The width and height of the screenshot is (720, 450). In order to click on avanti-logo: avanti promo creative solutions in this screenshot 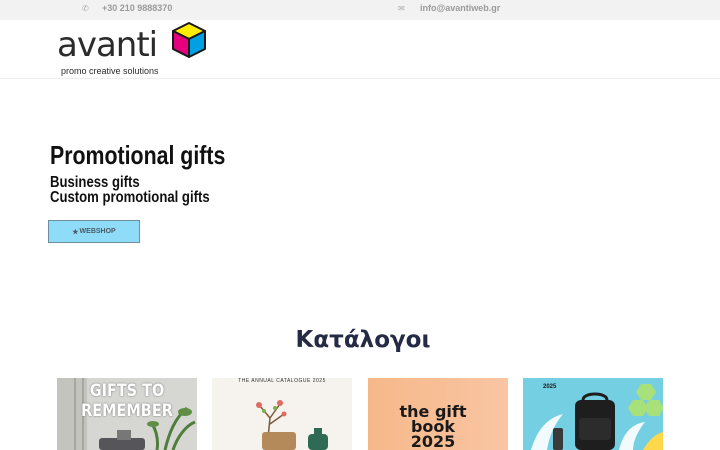, I will do `click(134, 51)`.